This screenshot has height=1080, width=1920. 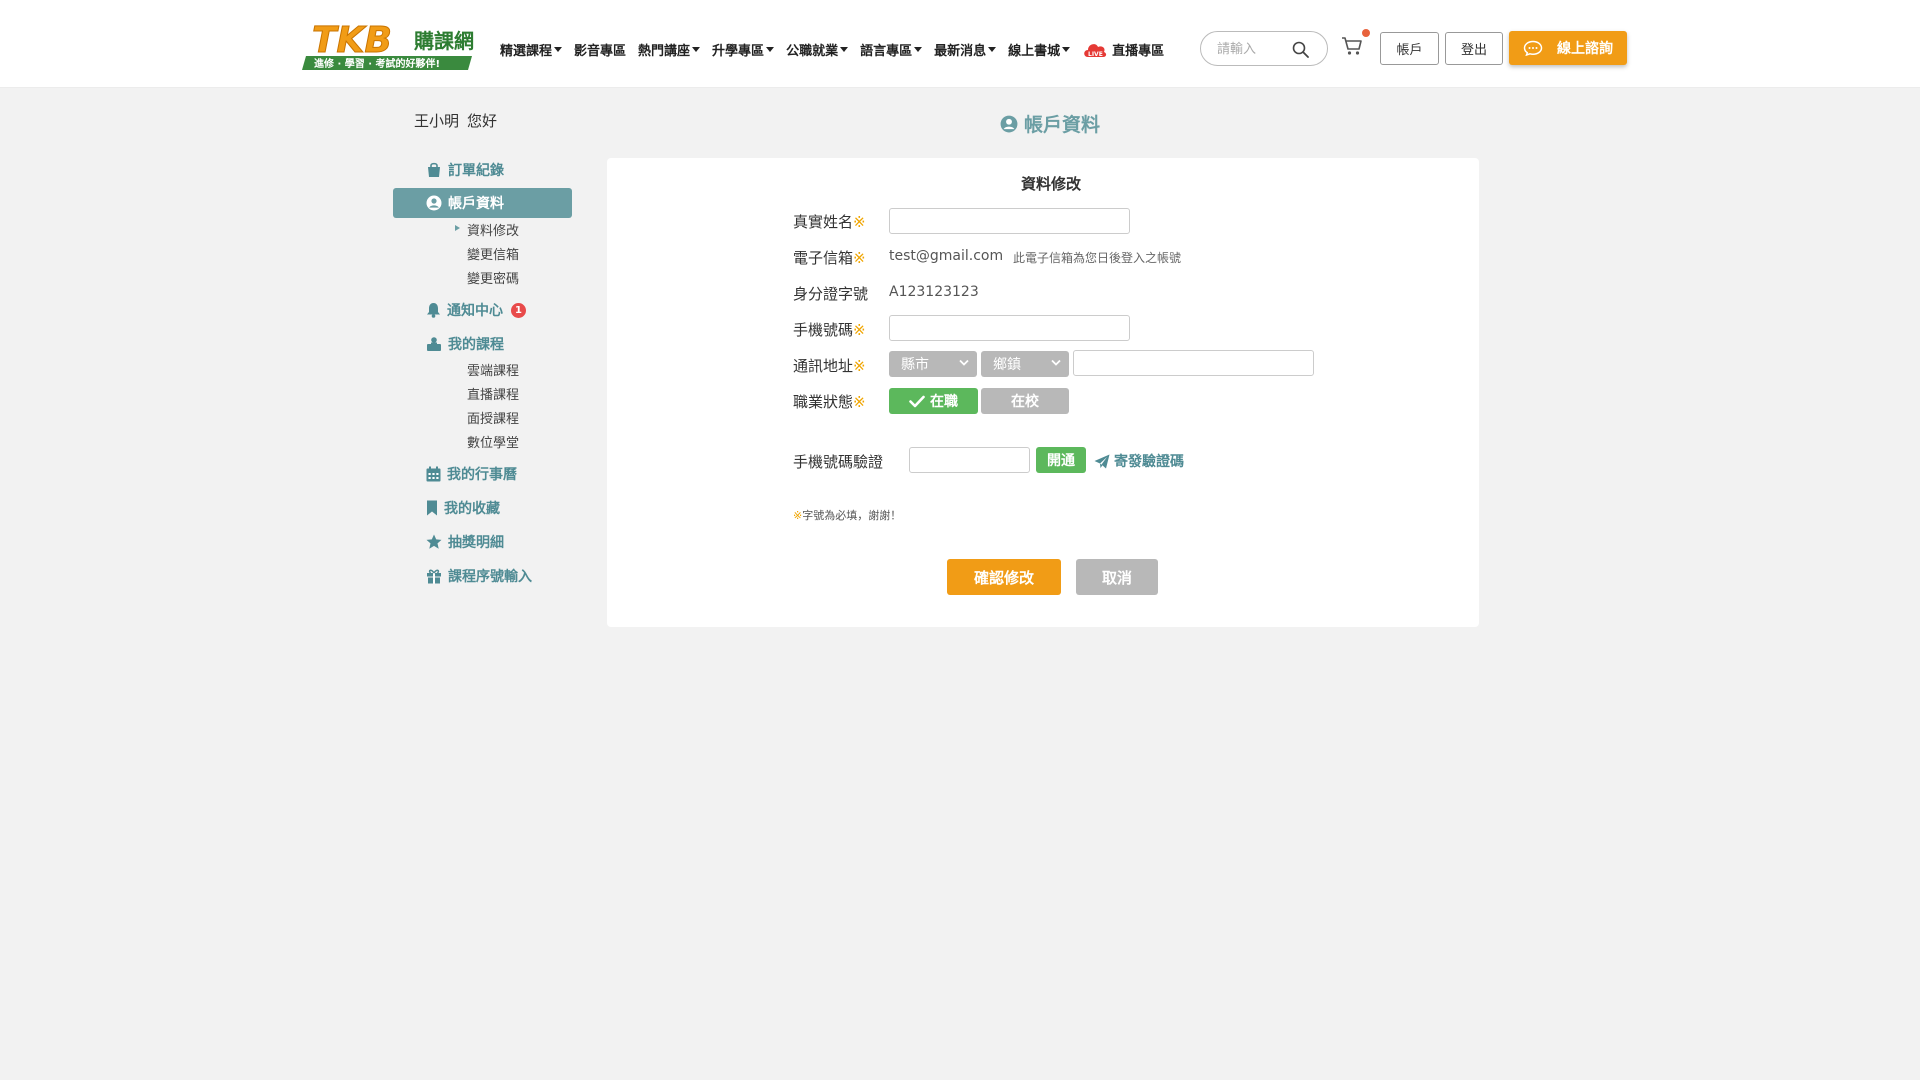 I want to click on tkb-logo-graphic: TKB 購課網 進修 · 學習 · 考試的好夥伴!, so click(x=388, y=45).